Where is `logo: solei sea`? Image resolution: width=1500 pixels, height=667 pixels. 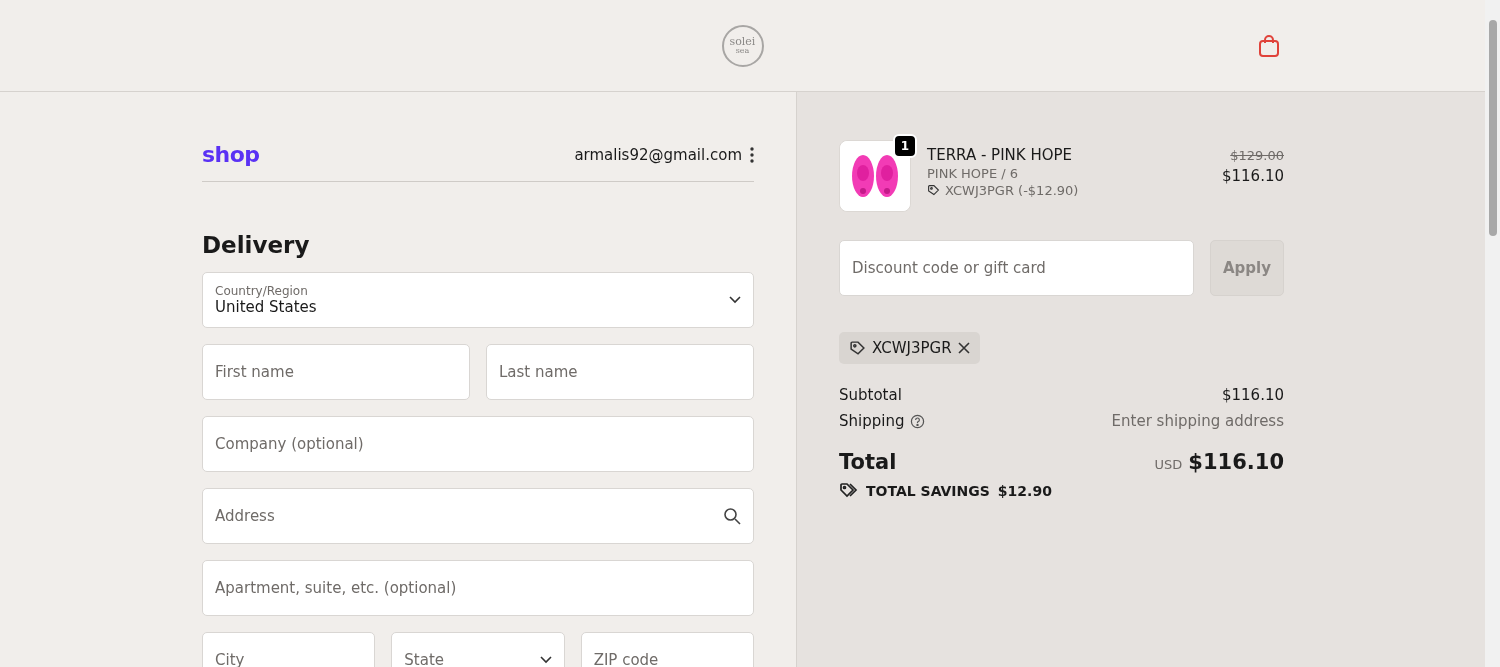
logo: solei sea is located at coordinates (742, 45).